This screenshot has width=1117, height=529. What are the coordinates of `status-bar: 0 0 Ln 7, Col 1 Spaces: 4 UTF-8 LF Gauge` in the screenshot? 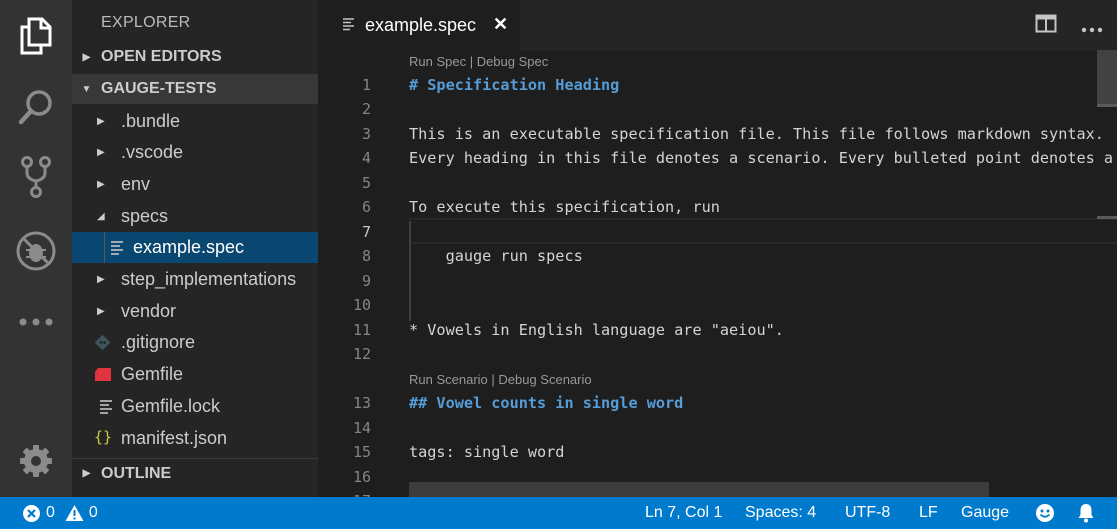 It's located at (558, 513).